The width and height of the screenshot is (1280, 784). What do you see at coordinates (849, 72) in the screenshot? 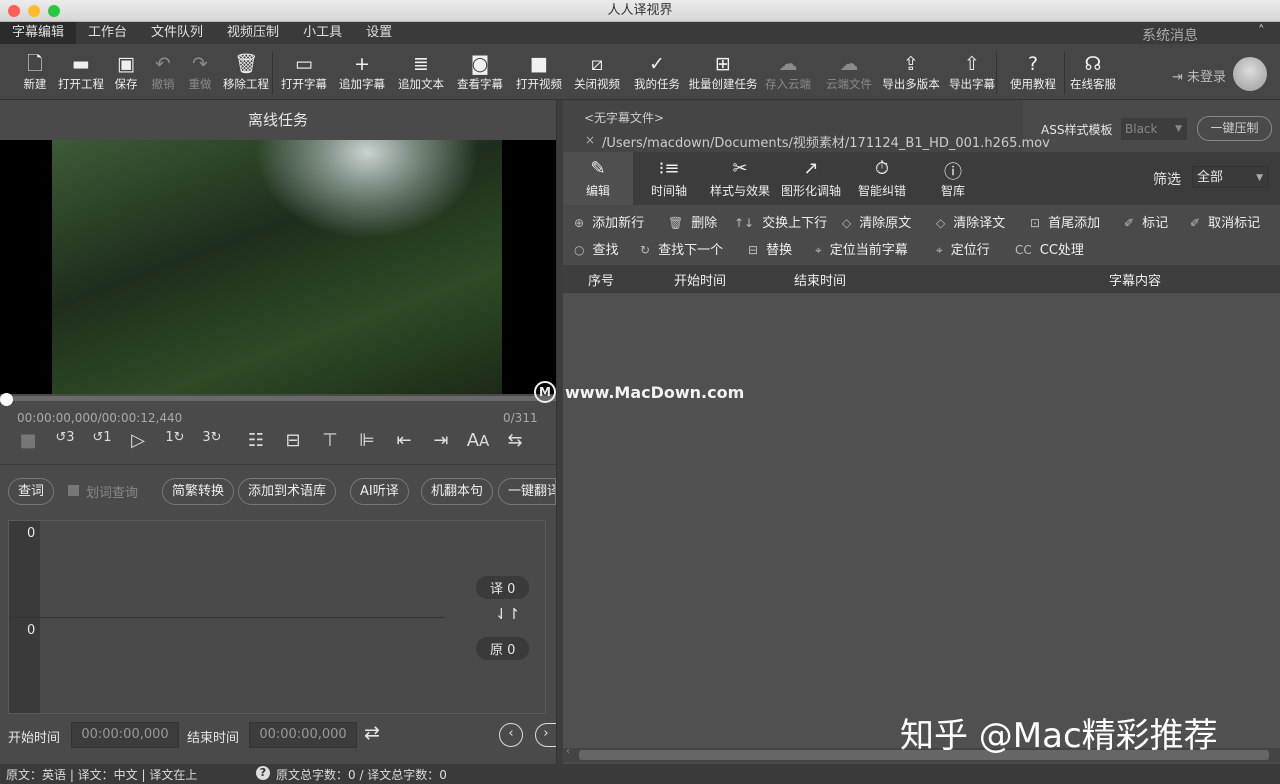
I see `toolbar-button-15: ☁ 云端文件` at bounding box center [849, 72].